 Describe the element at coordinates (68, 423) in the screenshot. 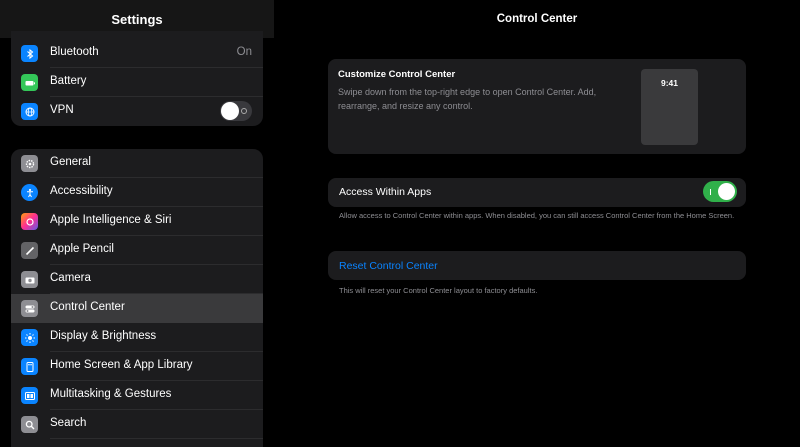

I see `sidebar-item-label: Search` at that location.